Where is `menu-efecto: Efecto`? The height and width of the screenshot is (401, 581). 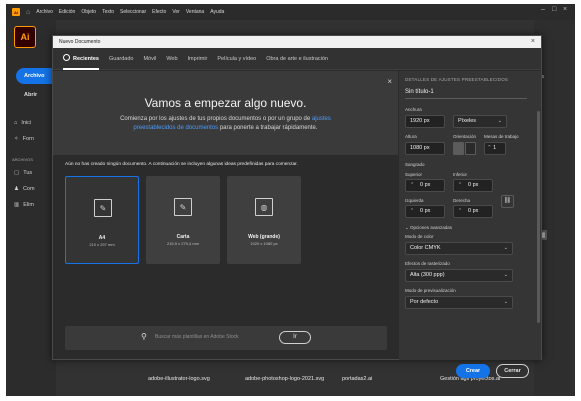 menu-efecto: Efecto is located at coordinates (159, 12).